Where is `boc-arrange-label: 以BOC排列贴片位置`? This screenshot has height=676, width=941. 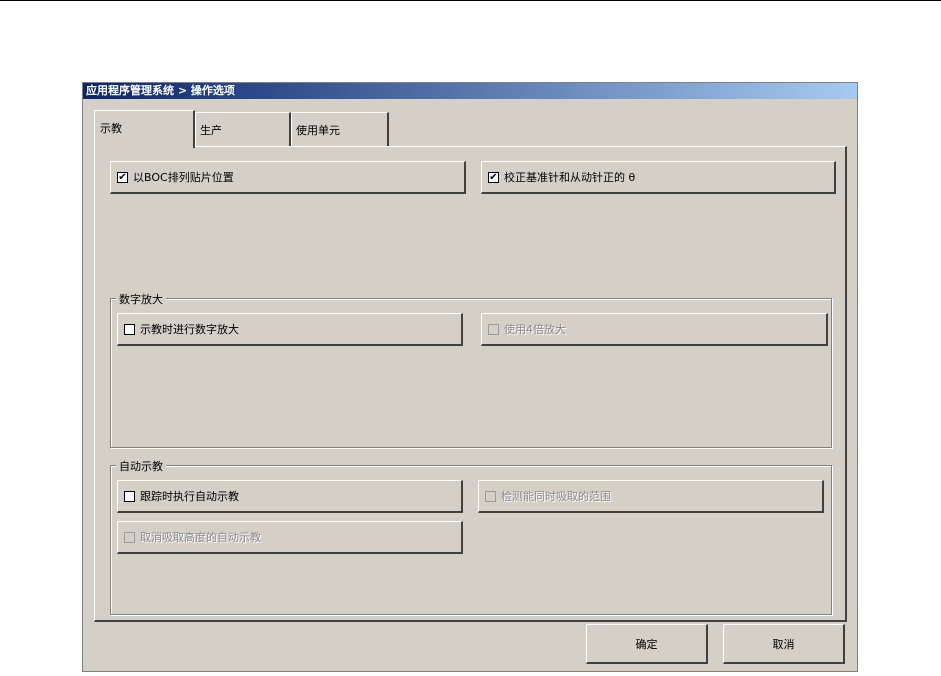 boc-arrange-label: 以BOC排列贴片位置 is located at coordinates (183, 177).